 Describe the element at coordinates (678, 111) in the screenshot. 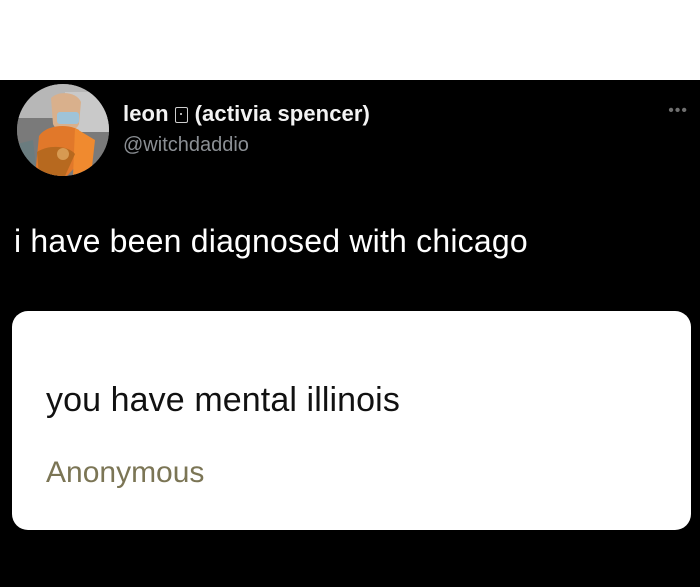

I see `more-options-icon: •••` at that location.